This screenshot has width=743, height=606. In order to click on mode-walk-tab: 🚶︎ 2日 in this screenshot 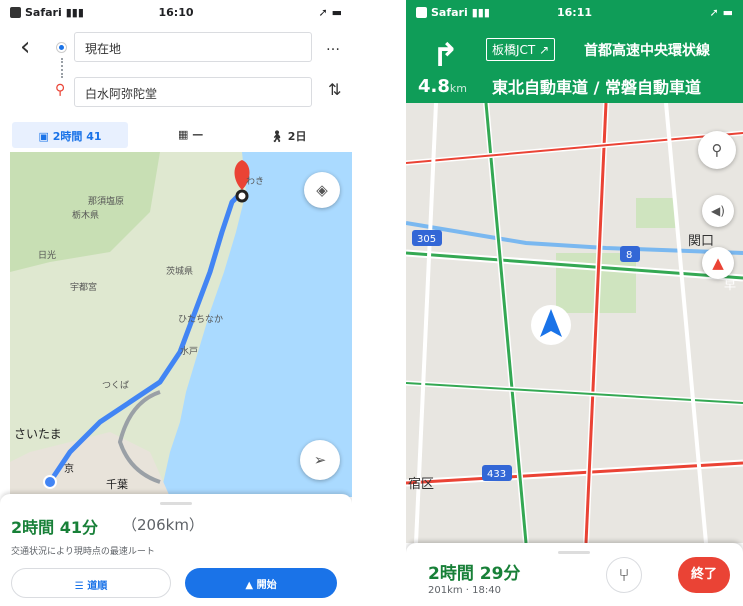, I will do `click(288, 136)`.